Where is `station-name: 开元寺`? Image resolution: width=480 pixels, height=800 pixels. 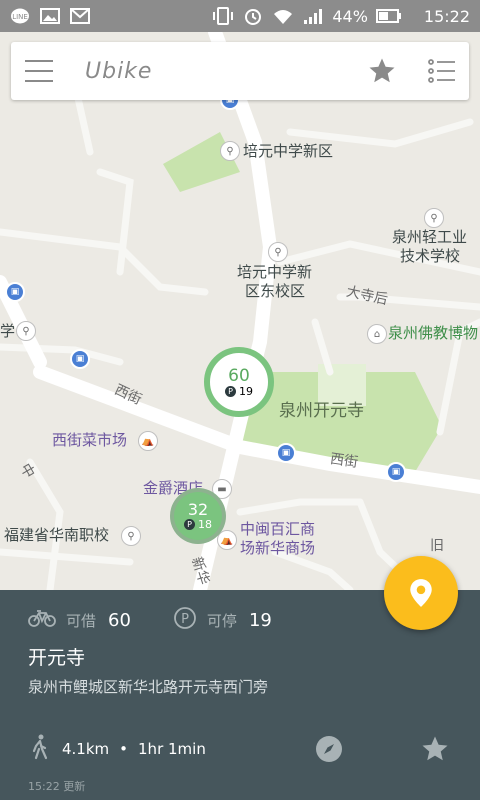
station-name: 开元寺 is located at coordinates (57, 658).